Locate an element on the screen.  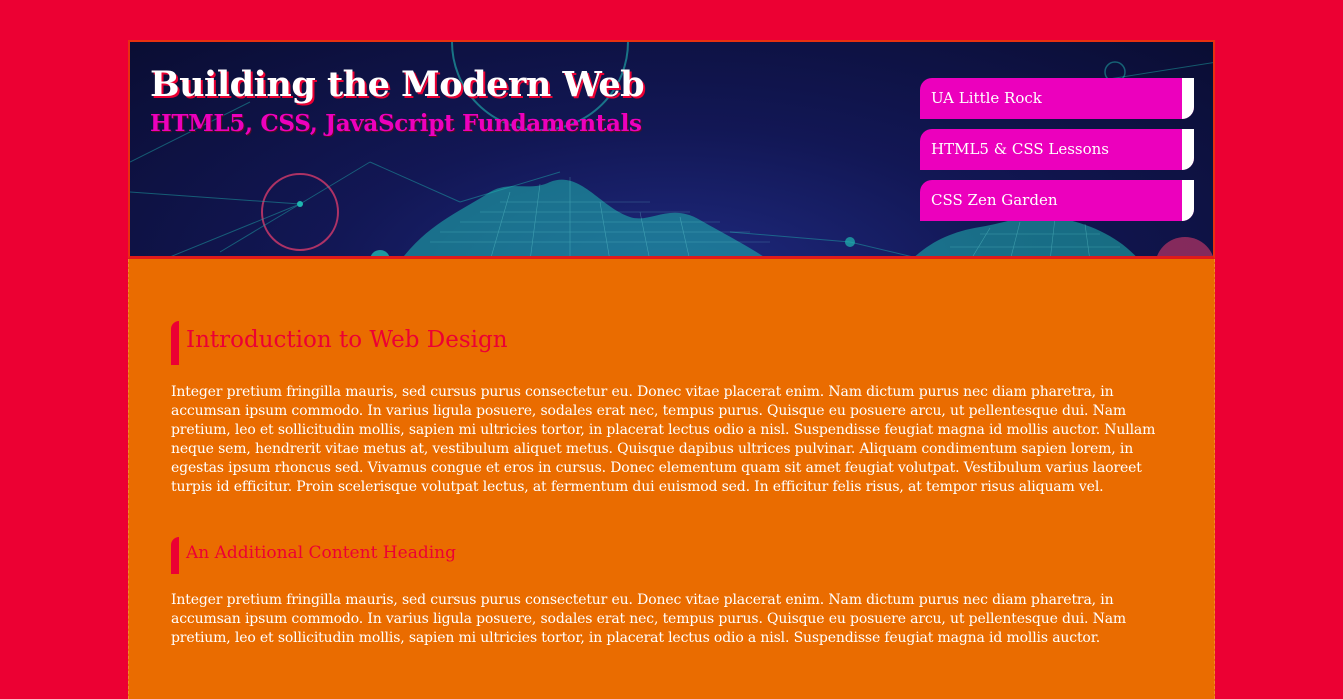
section-heading-intro: Introduction to Web Design is located at coordinates (339, 343).